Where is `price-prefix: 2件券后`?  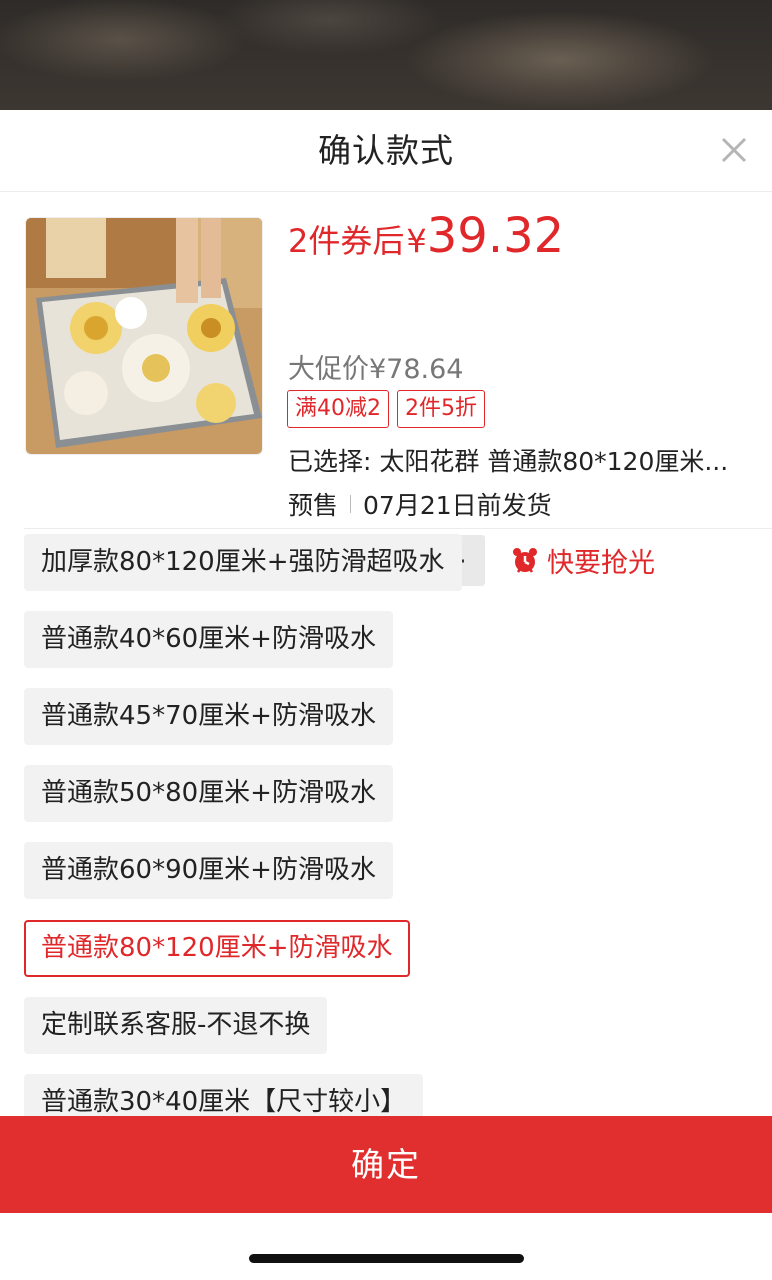
price-prefix: 2件券后 is located at coordinates (346, 241).